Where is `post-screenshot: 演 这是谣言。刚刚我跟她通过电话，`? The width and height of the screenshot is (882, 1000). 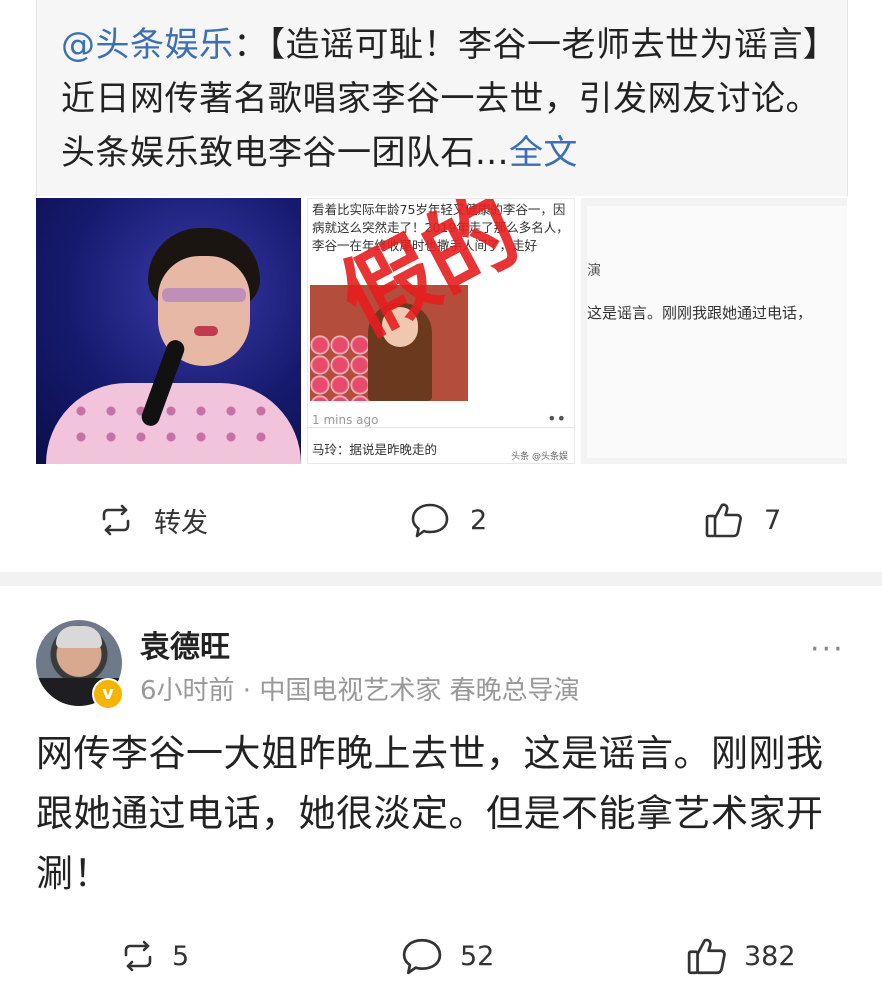 post-screenshot: 演 这是谣言。刚刚我跟她通过电话， is located at coordinates (714, 331).